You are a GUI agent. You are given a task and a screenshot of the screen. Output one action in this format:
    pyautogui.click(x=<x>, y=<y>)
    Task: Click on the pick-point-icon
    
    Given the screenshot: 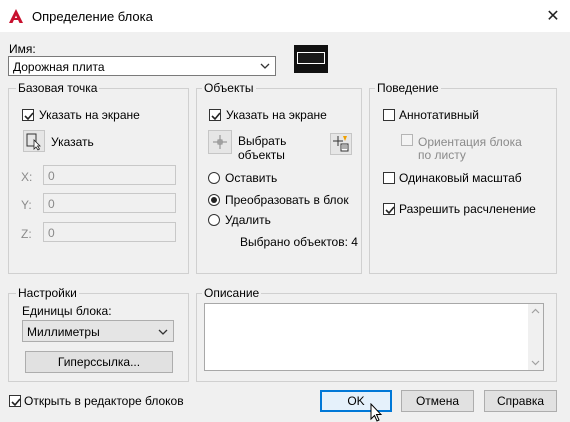 What is the action you would take?
    pyautogui.click(x=33, y=142)
    